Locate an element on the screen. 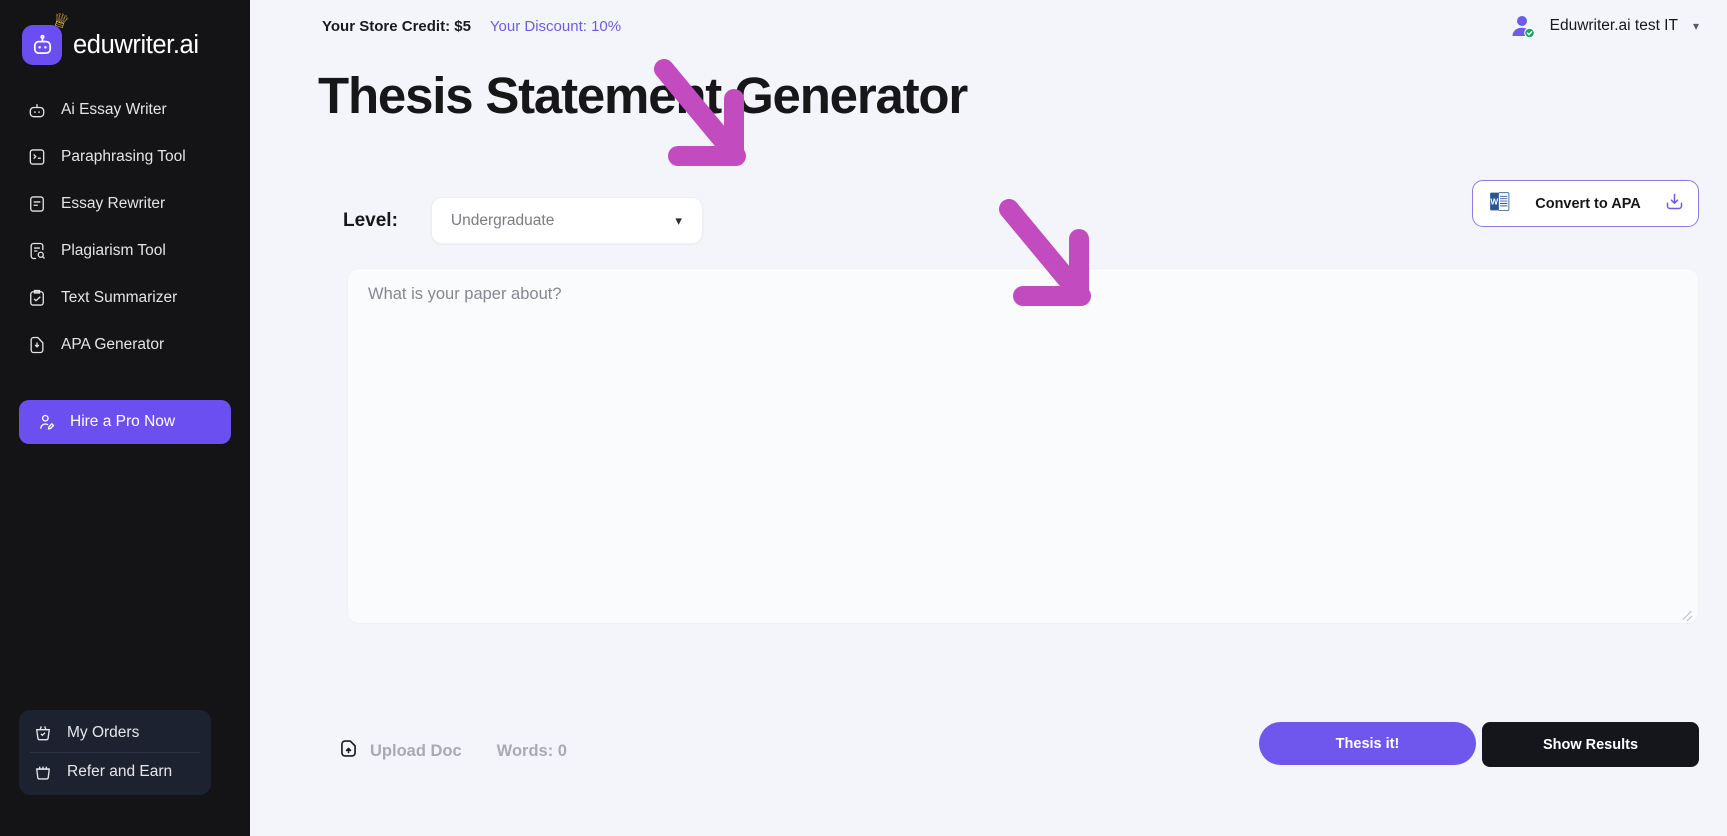  sidebar-item-ai-essay-writer: Ai Essay Writer is located at coordinates (125, 109).